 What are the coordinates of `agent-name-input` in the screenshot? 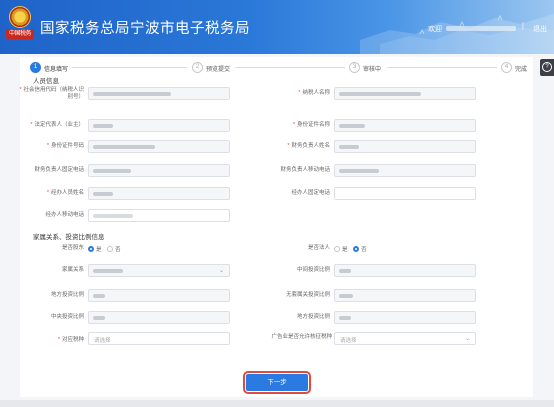 It's located at (159, 193).